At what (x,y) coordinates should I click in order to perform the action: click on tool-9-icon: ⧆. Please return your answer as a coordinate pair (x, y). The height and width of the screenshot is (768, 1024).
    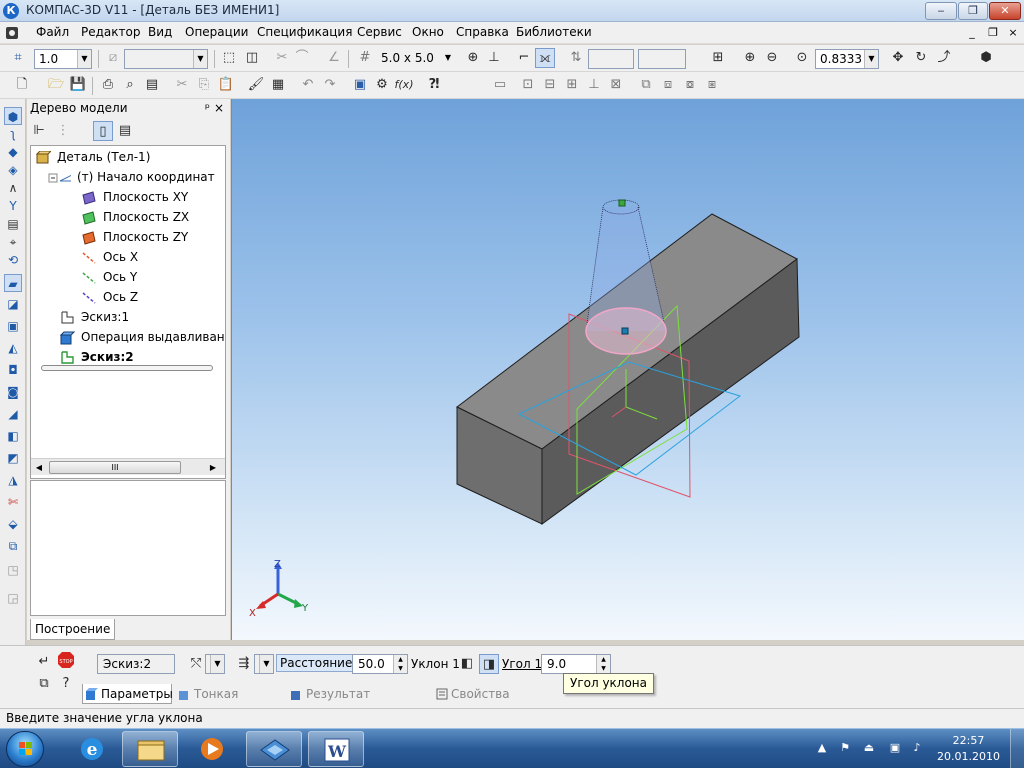
    Looking at the image, I should click on (712, 85).